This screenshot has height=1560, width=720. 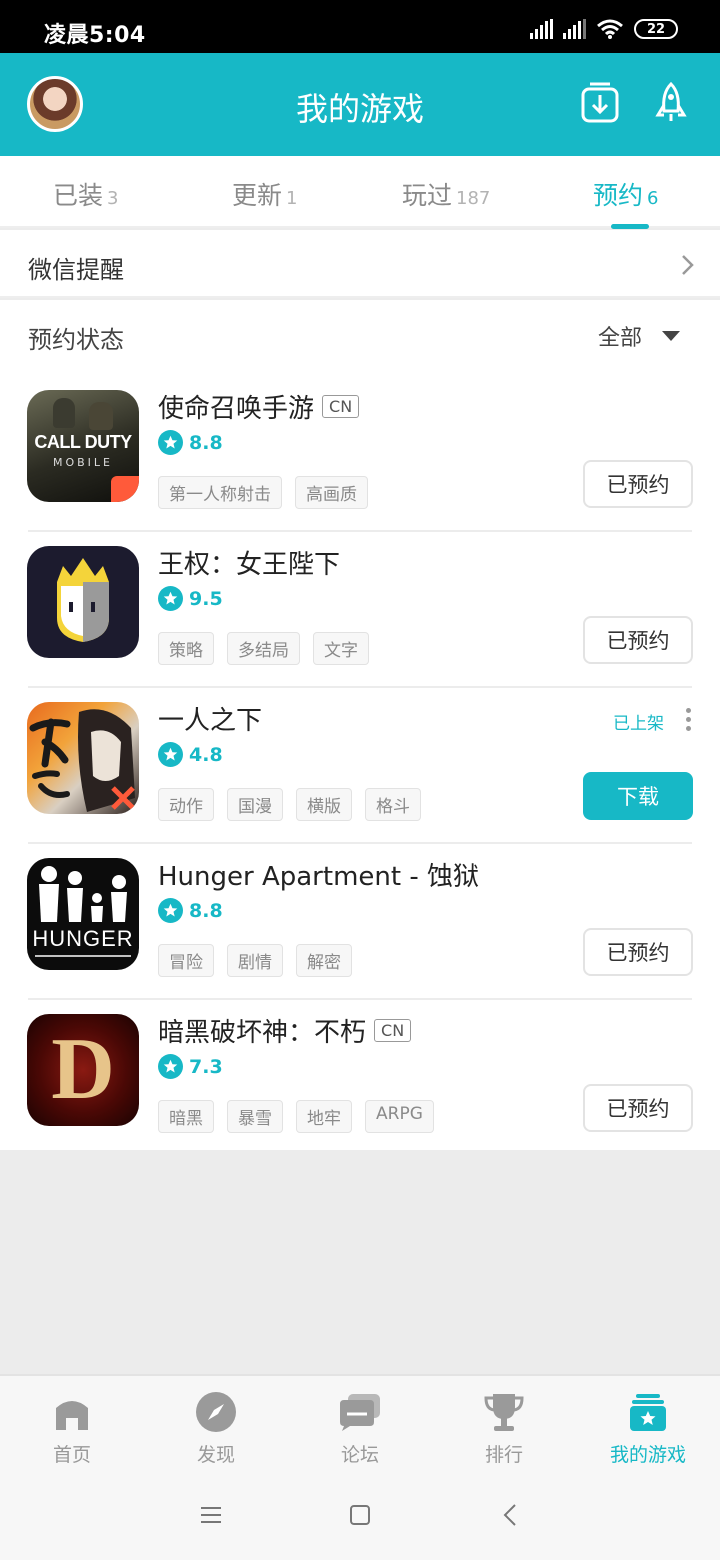 What do you see at coordinates (360, 1428) in the screenshot?
I see `nav-forum: 论坛` at bounding box center [360, 1428].